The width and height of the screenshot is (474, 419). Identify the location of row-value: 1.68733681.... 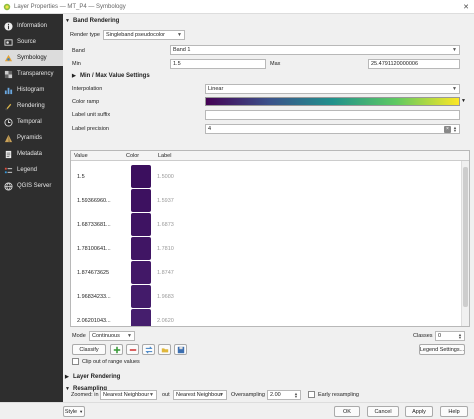
(94, 225).